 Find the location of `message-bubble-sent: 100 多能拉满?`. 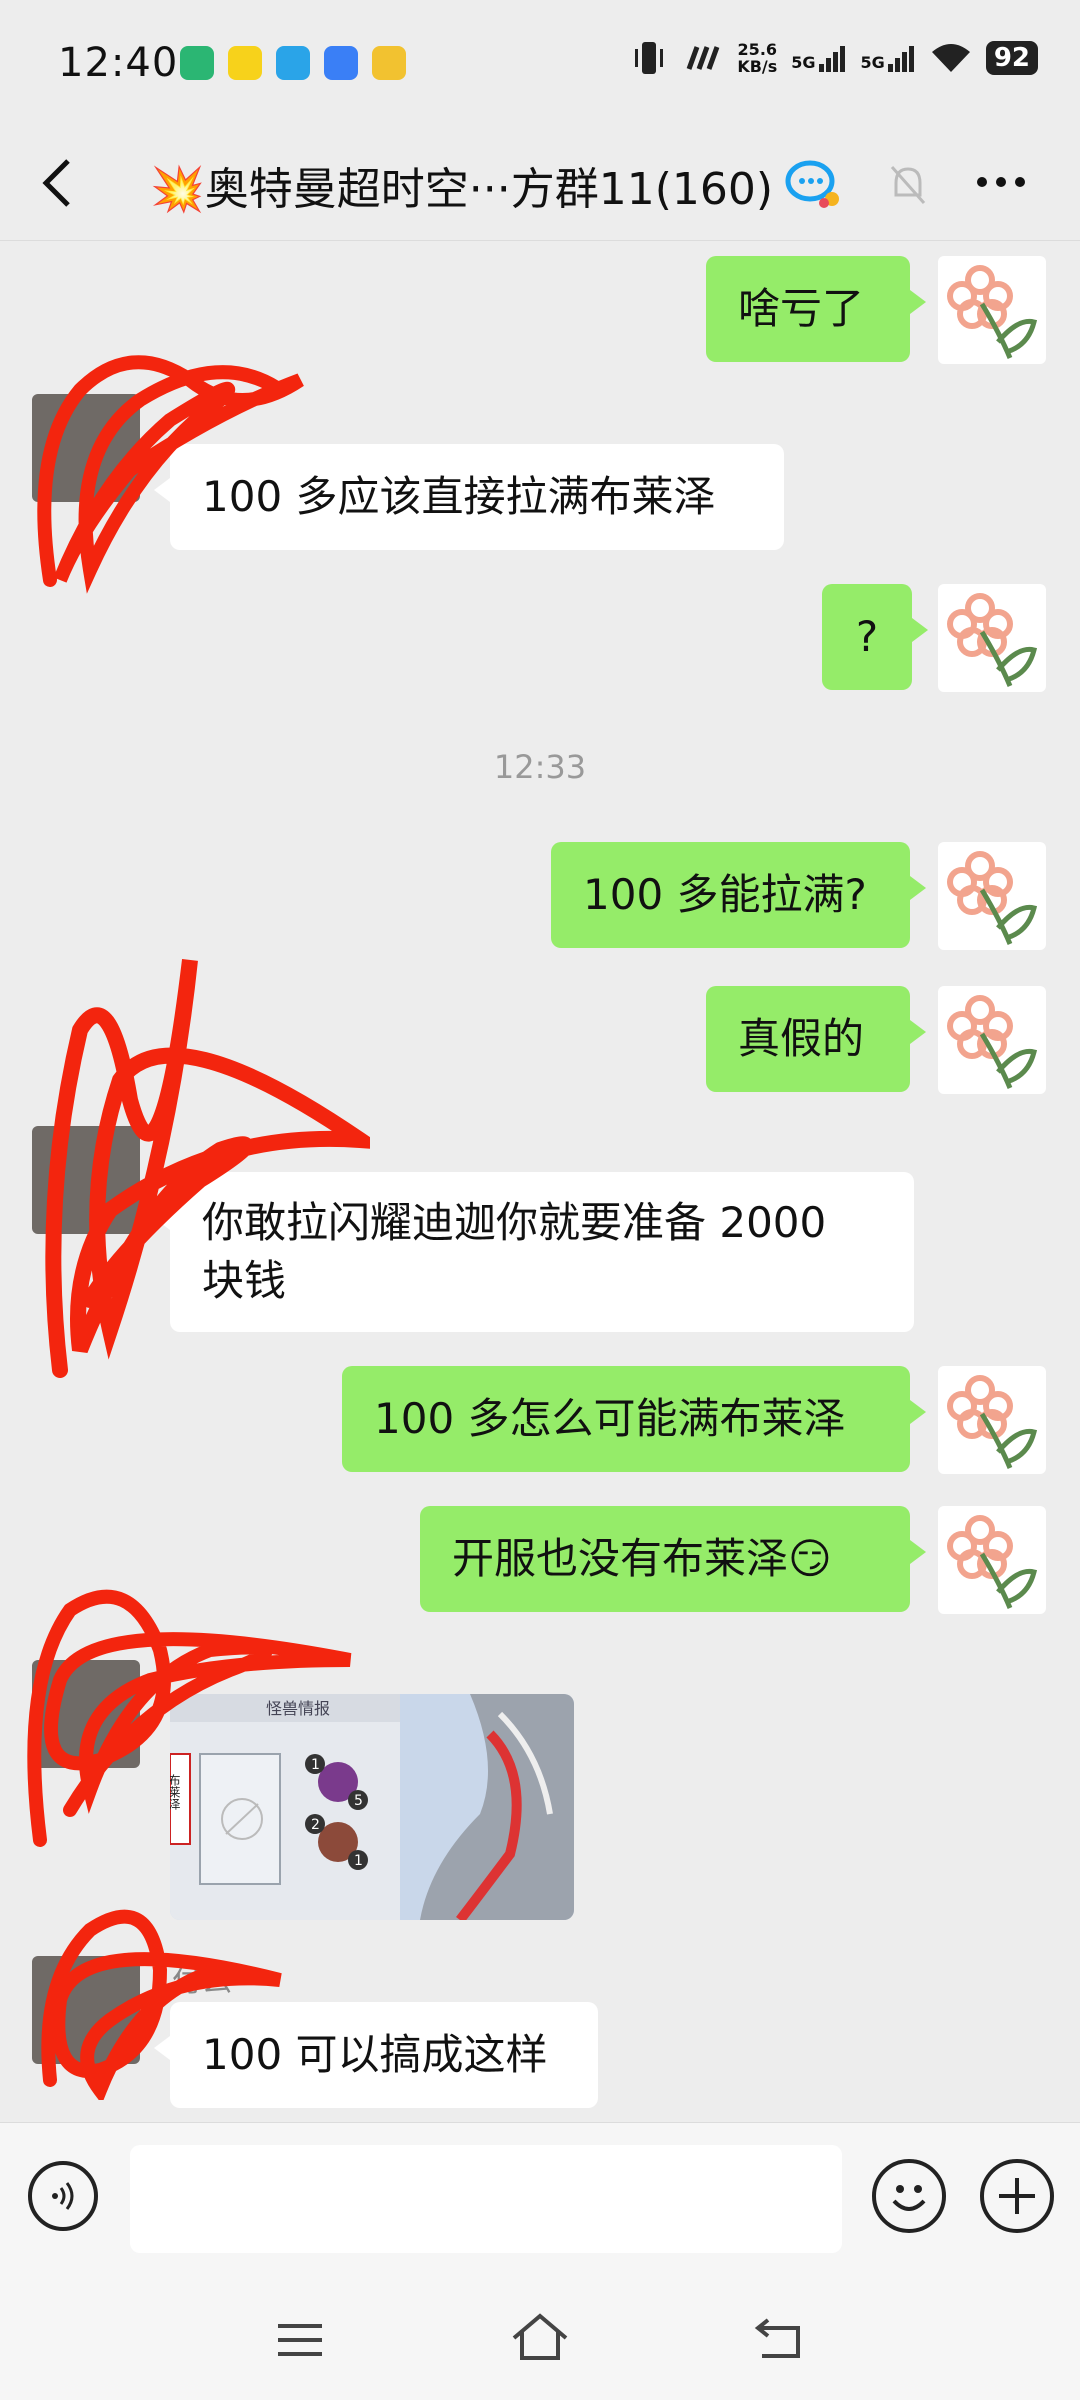

message-bubble-sent: 100 多能拉满? is located at coordinates (738, 895).